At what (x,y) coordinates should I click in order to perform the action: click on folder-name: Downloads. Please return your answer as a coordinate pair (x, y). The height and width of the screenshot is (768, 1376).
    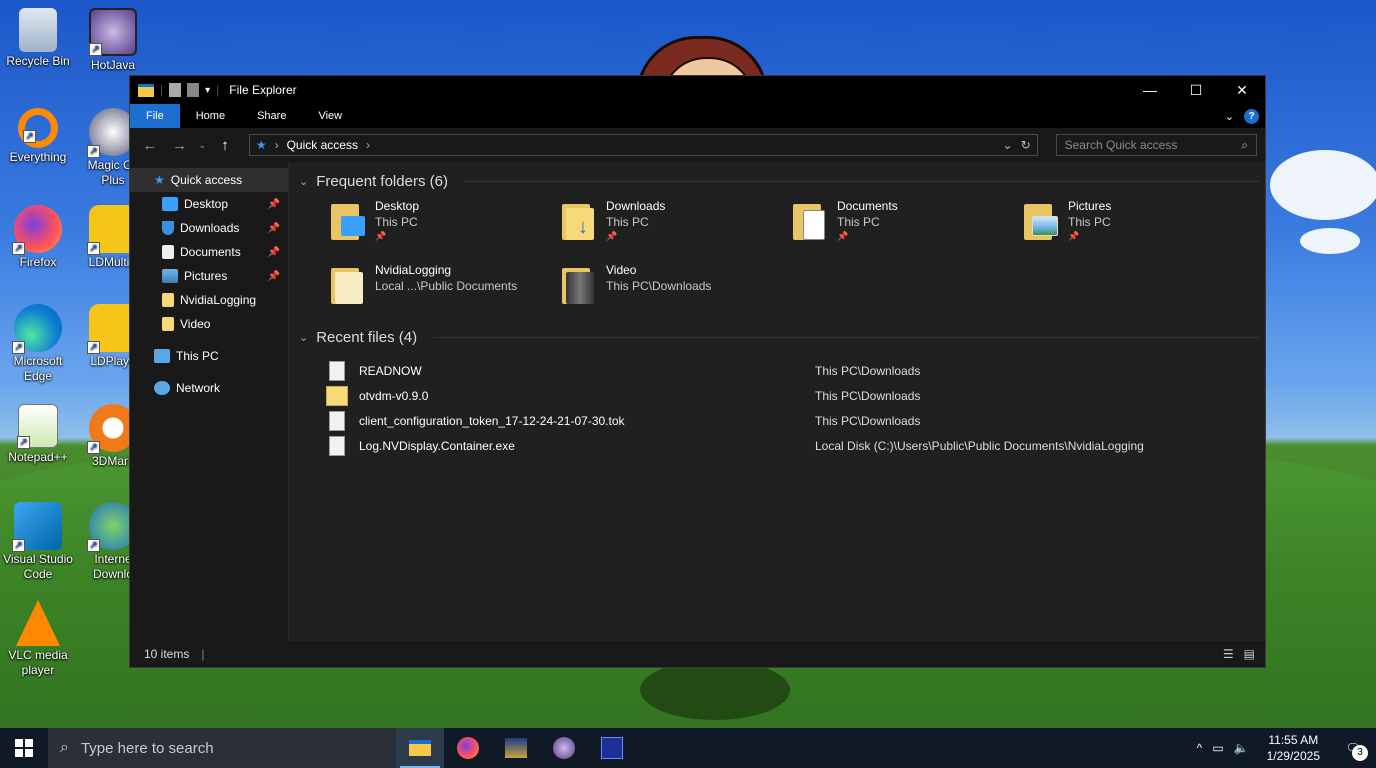
    Looking at the image, I should click on (636, 206).